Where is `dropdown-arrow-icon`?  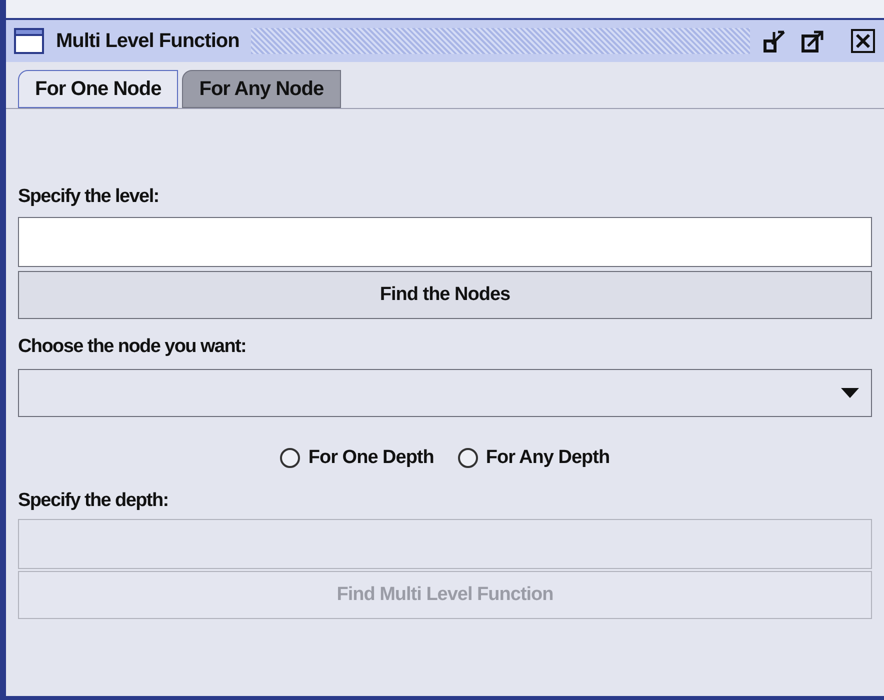
dropdown-arrow-icon is located at coordinates (850, 393).